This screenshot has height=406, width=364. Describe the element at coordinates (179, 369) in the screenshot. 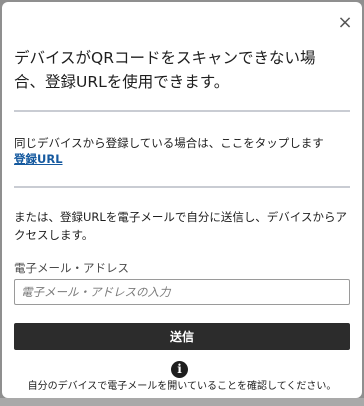

I see `info-icon: i` at that location.